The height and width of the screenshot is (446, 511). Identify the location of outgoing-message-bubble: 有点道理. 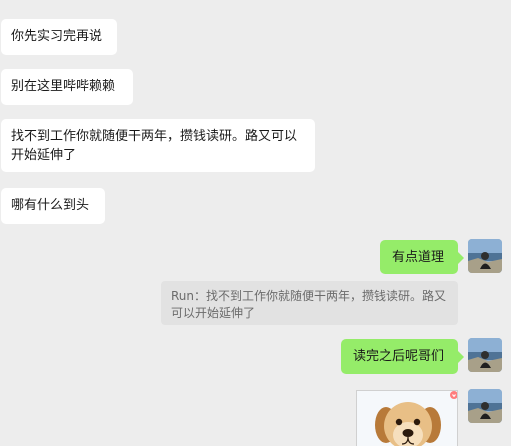
(422, 257).